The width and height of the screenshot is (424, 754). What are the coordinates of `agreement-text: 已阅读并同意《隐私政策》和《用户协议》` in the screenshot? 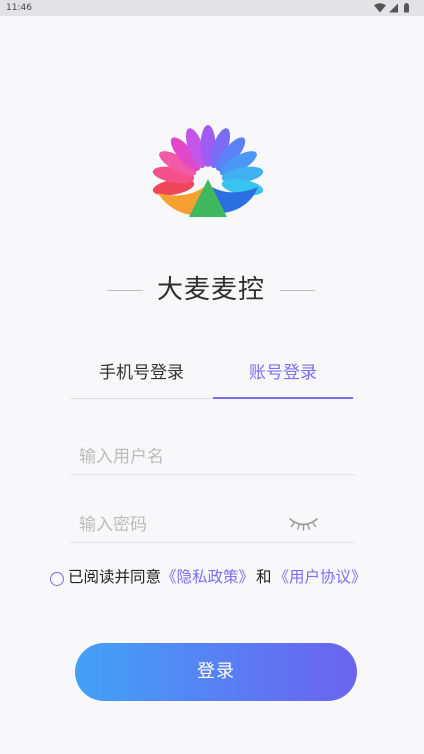 It's located at (217, 577).